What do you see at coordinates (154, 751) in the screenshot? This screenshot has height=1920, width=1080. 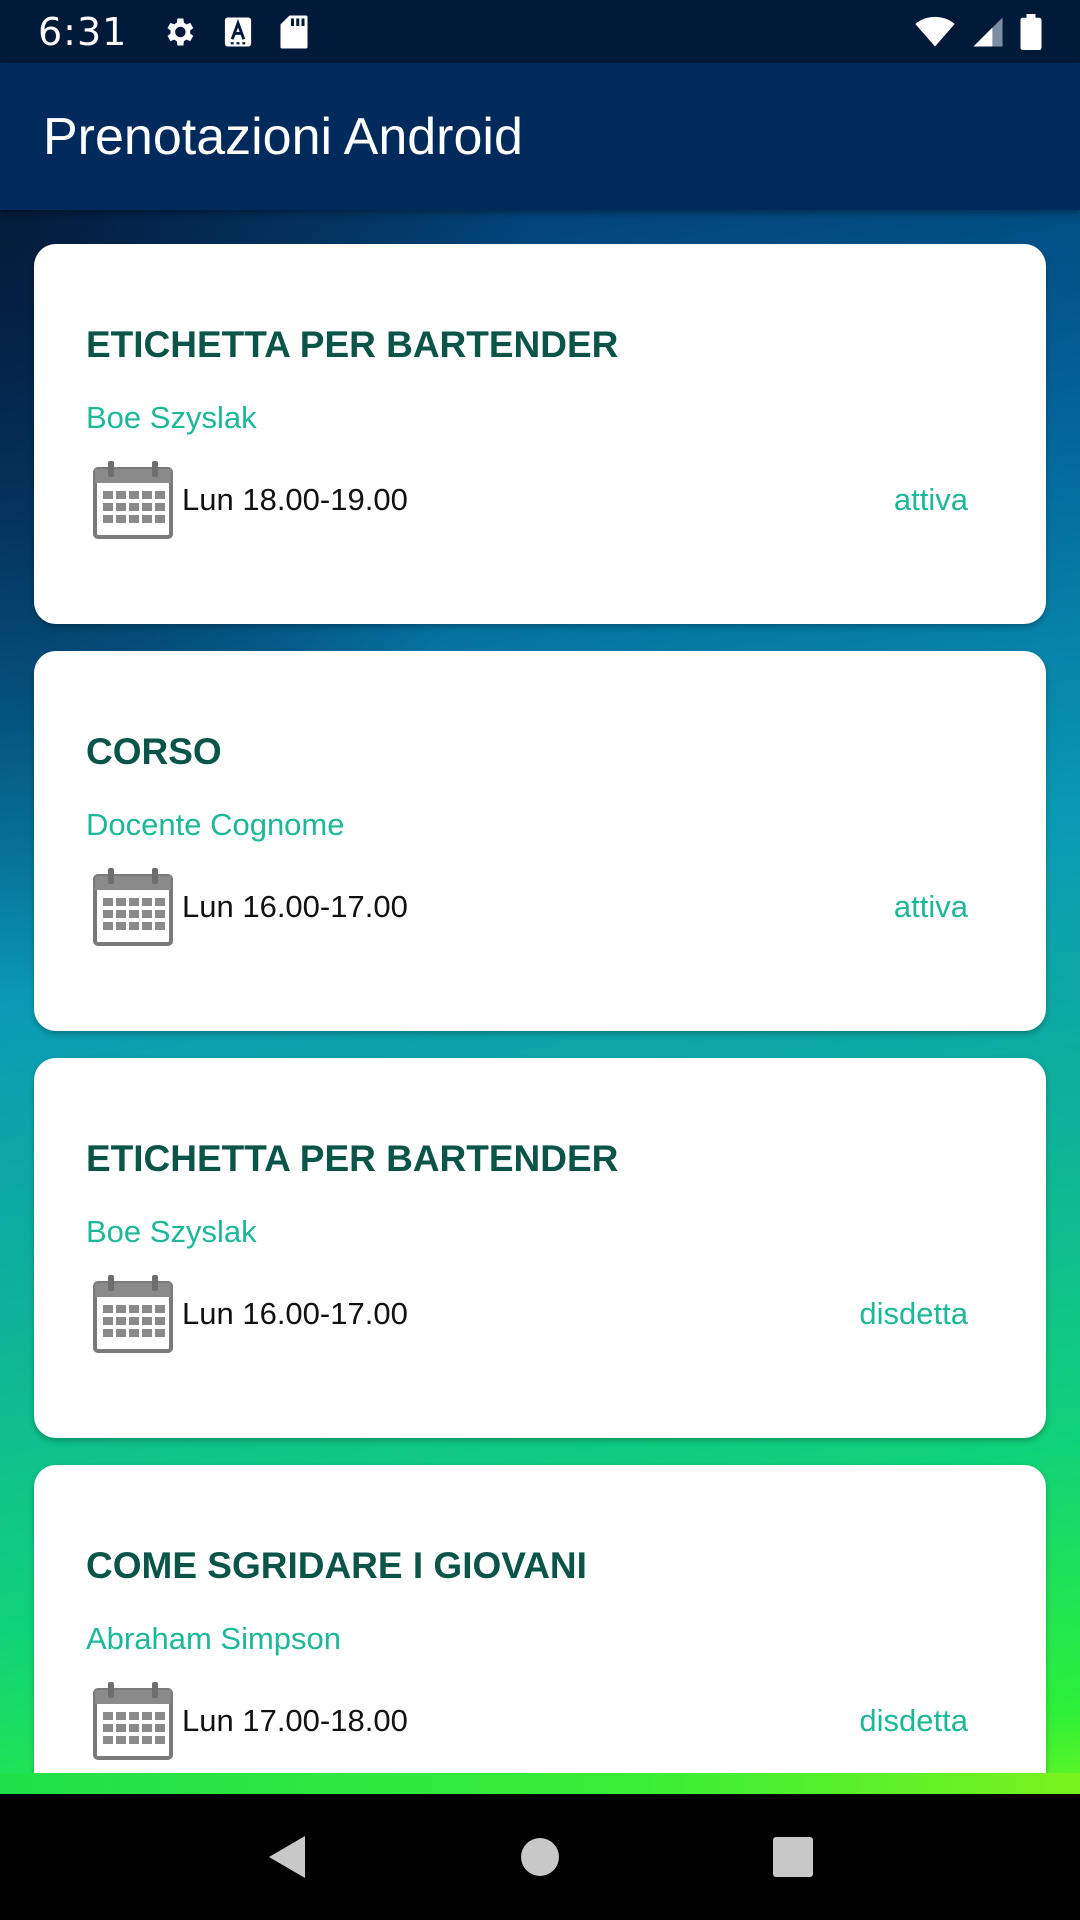 I see `course-title: CORSO` at bounding box center [154, 751].